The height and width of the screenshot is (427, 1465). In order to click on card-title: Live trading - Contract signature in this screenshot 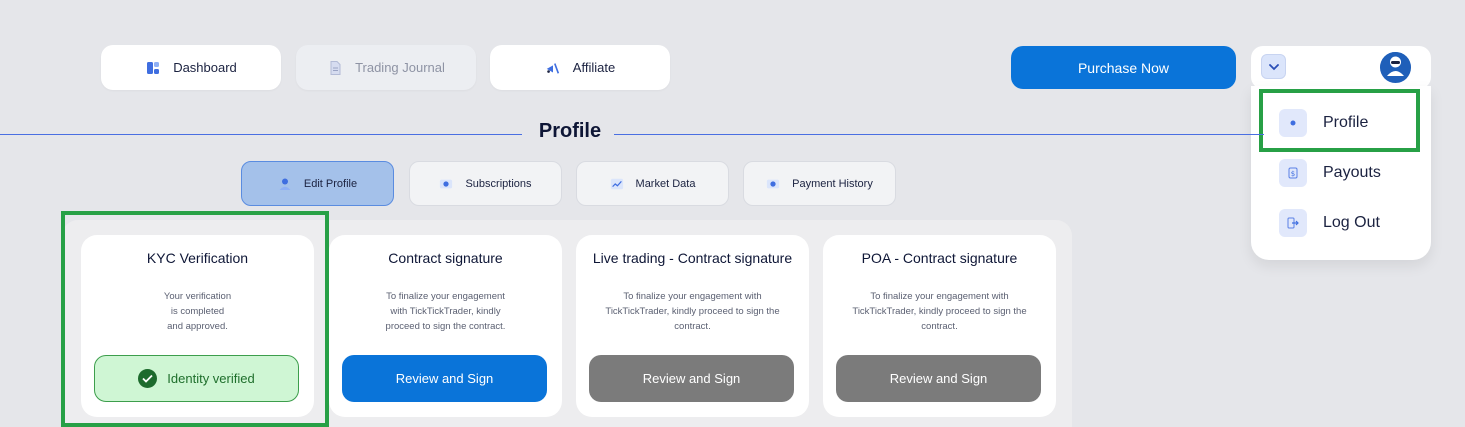, I will do `click(692, 258)`.